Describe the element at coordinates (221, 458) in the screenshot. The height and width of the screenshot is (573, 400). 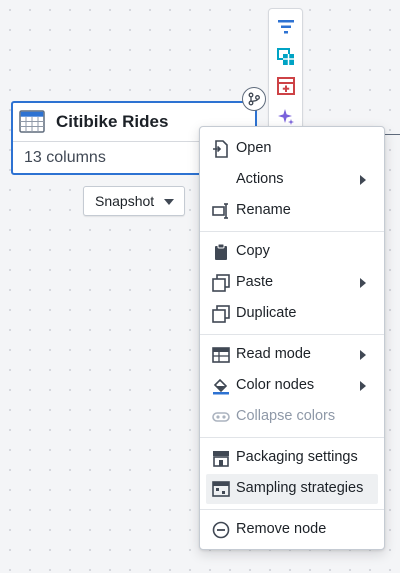
I see `shop-icon` at that location.